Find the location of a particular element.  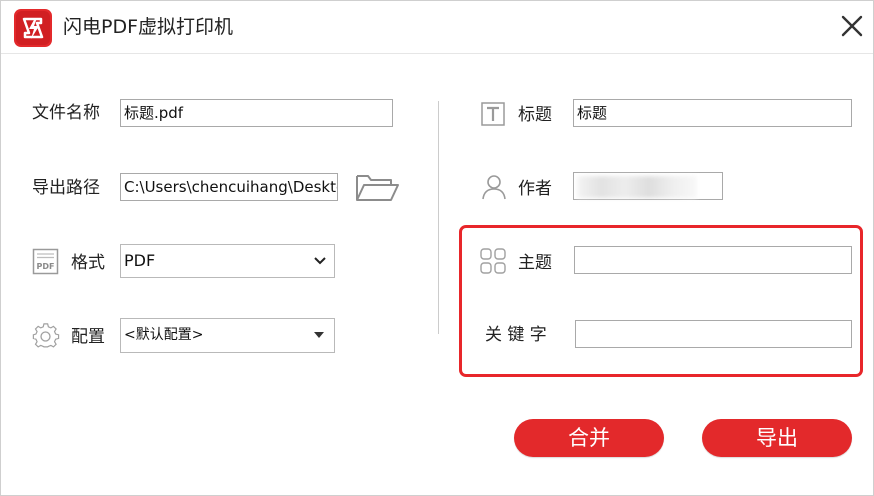

format-label: 格式 is located at coordinates (88, 263).